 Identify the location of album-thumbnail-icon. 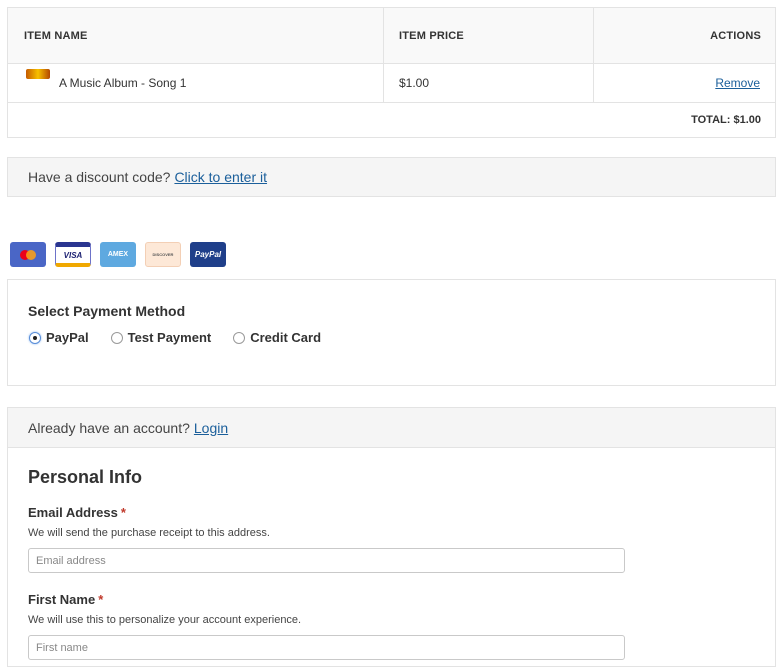
(38, 74).